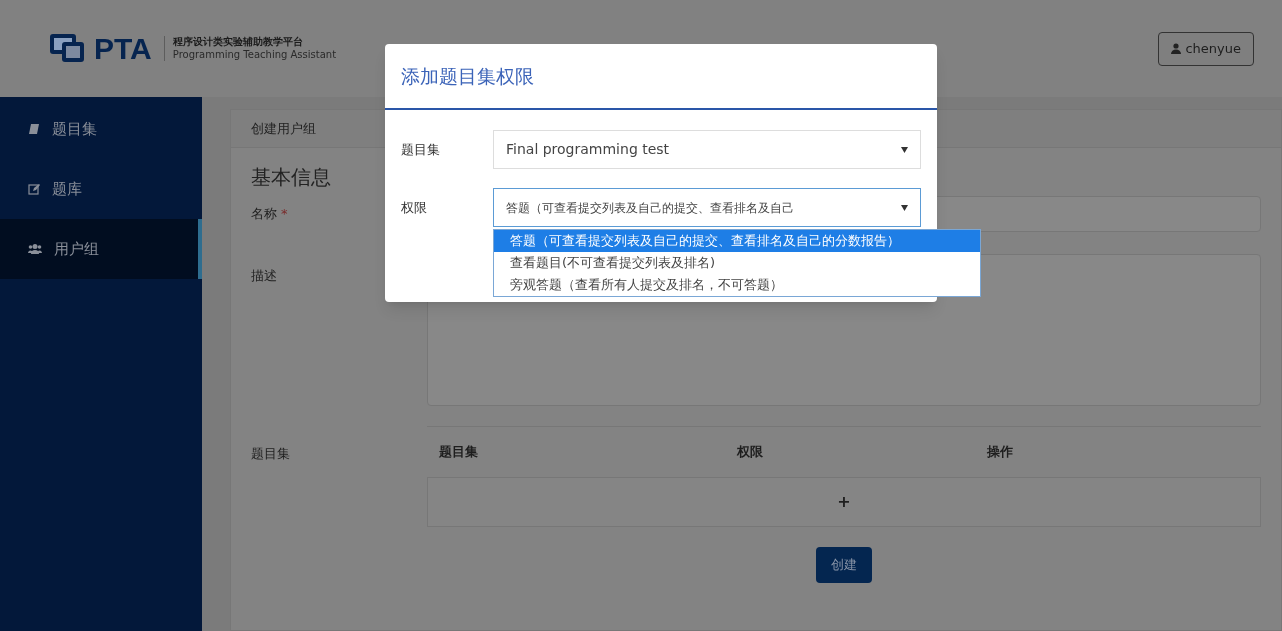 The image size is (1282, 631). I want to click on add-row-button: +, so click(844, 502).